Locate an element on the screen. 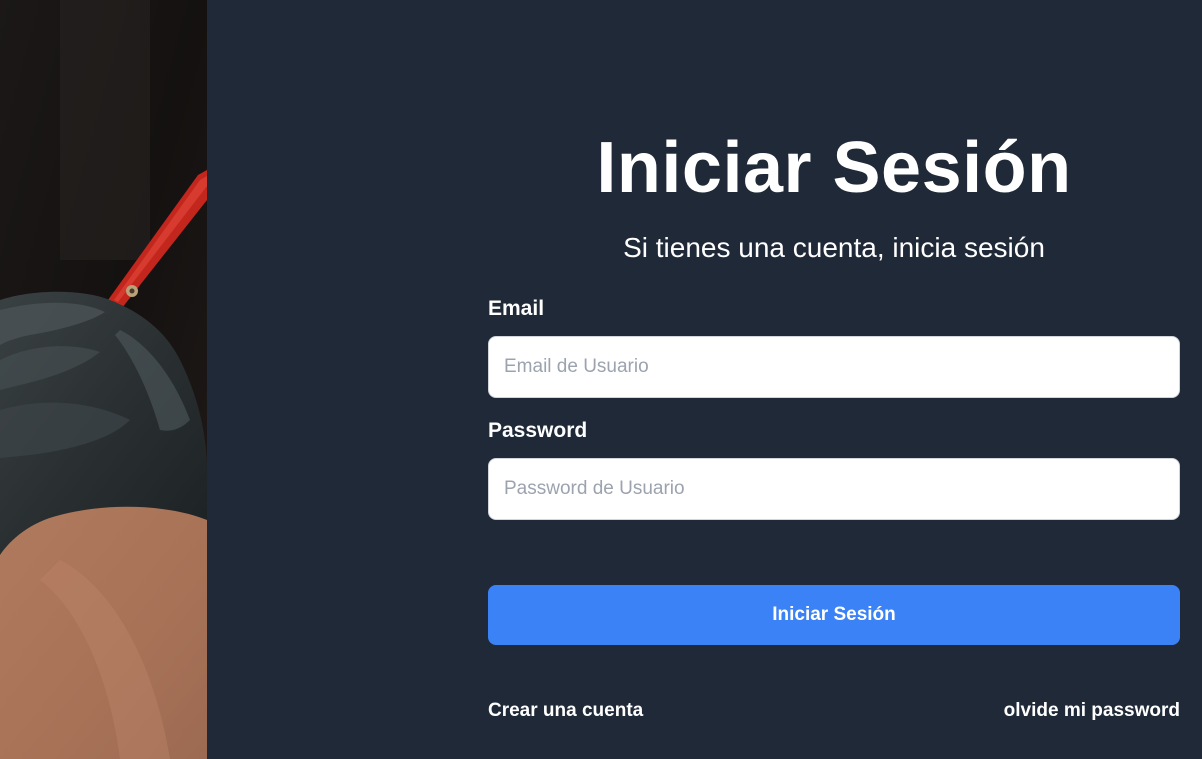 The width and height of the screenshot is (1202, 759). password-label: Password is located at coordinates (538, 430).